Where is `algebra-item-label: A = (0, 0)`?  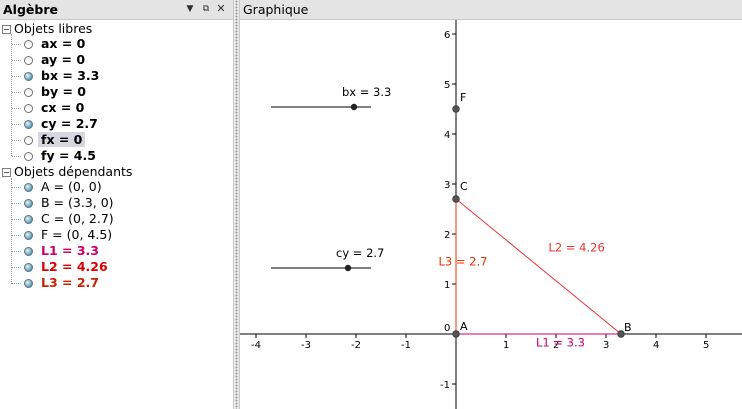
algebra-item-label: A = (0, 0) is located at coordinates (71, 186).